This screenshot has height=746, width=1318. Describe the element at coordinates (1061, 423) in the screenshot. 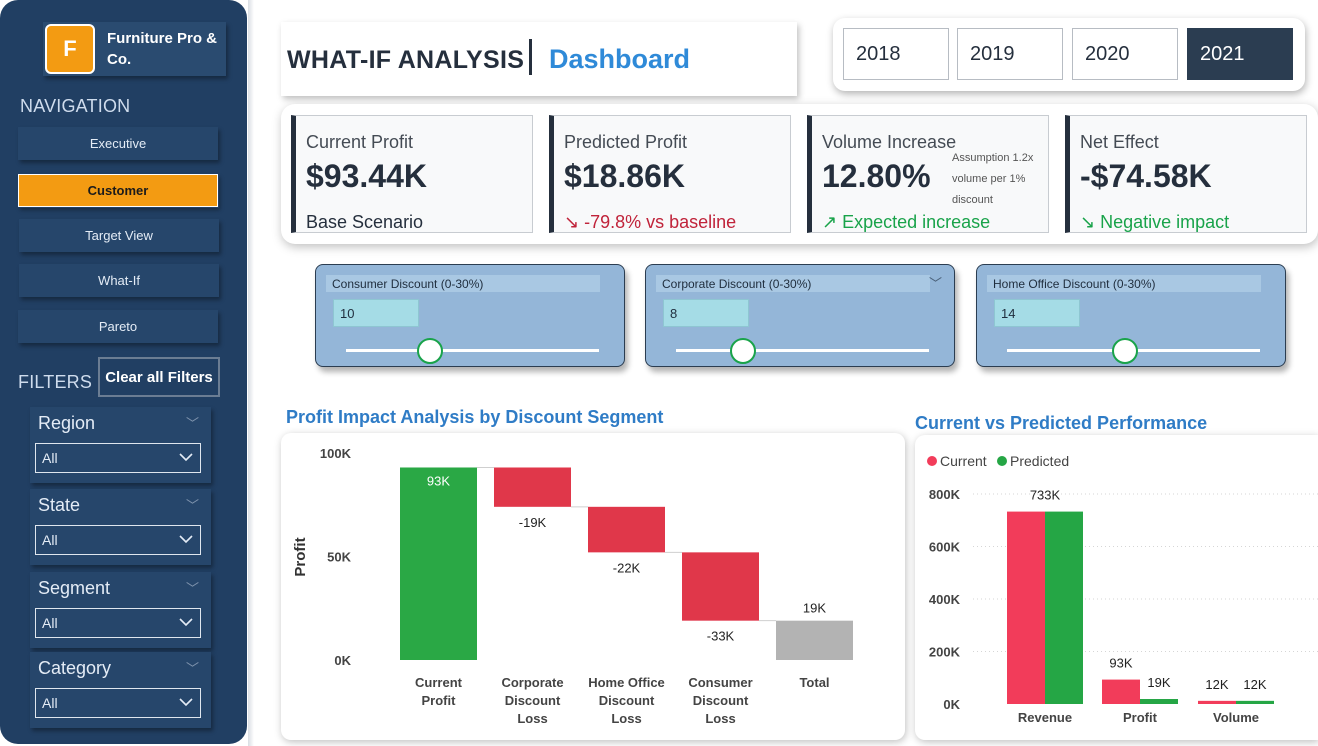

I see `comparison-chart-title: Current vs Predicted Performance` at that location.